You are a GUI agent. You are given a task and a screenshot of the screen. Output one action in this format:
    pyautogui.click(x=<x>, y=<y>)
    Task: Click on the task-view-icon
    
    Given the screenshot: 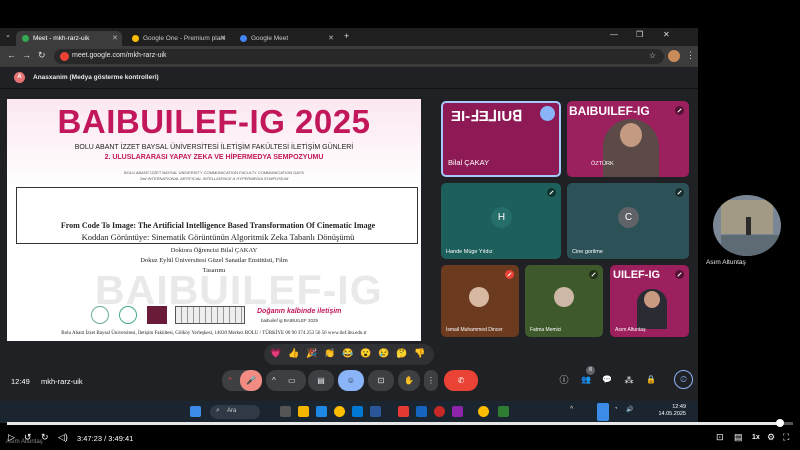 What is the action you would take?
    pyautogui.click(x=285, y=411)
    